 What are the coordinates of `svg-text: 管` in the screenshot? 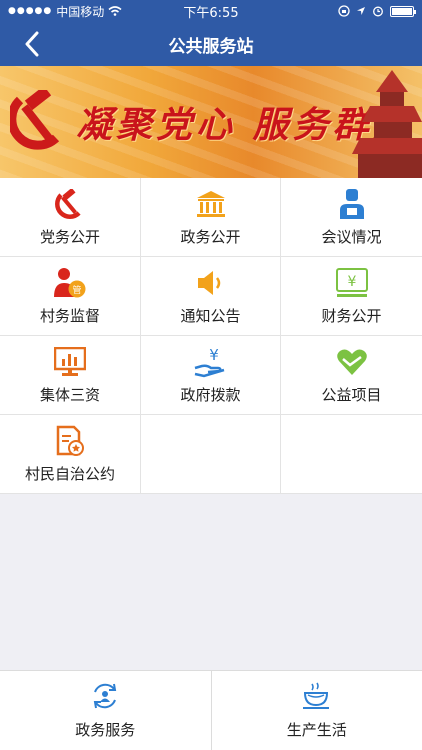 It's located at (76, 290).